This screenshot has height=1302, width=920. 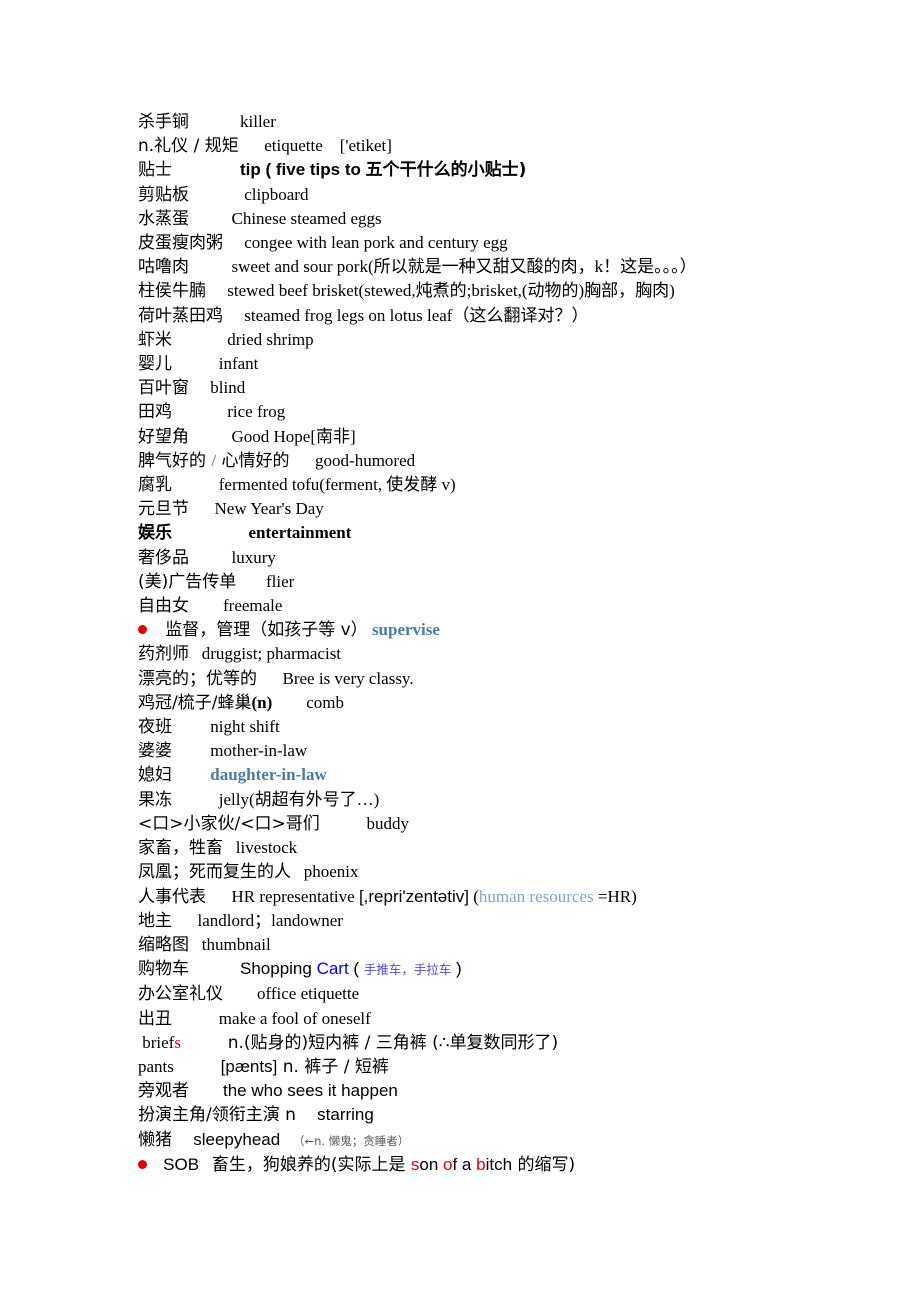 What do you see at coordinates (253, 460) in the screenshot?
I see `term-cn-b: 心情好的` at bounding box center [253, 460].